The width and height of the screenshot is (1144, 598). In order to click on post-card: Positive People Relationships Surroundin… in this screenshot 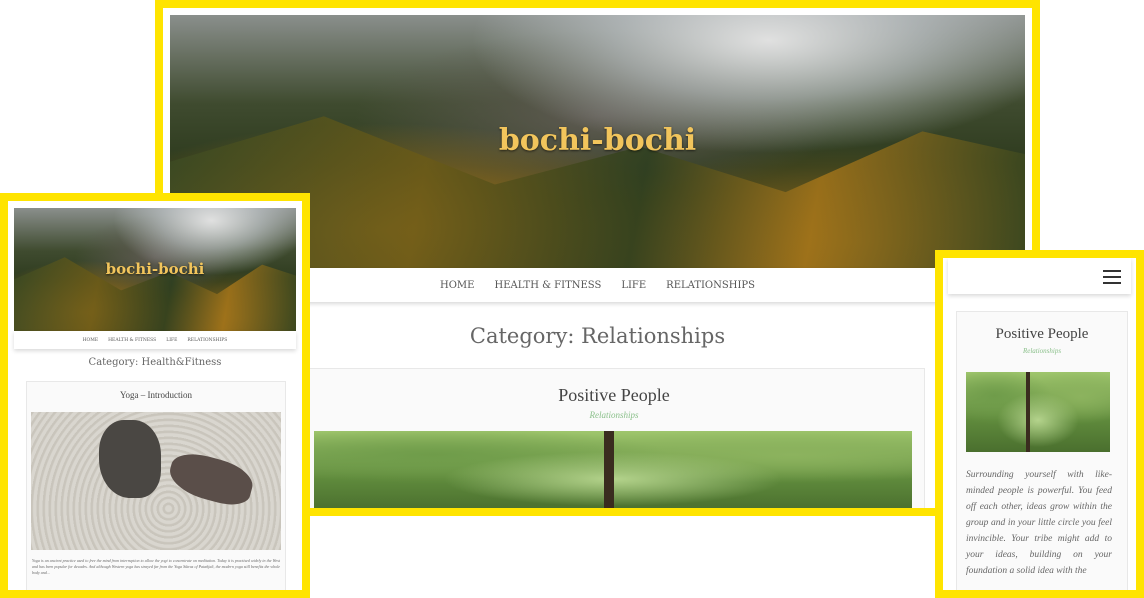, I will do `click(1042, 450)`.